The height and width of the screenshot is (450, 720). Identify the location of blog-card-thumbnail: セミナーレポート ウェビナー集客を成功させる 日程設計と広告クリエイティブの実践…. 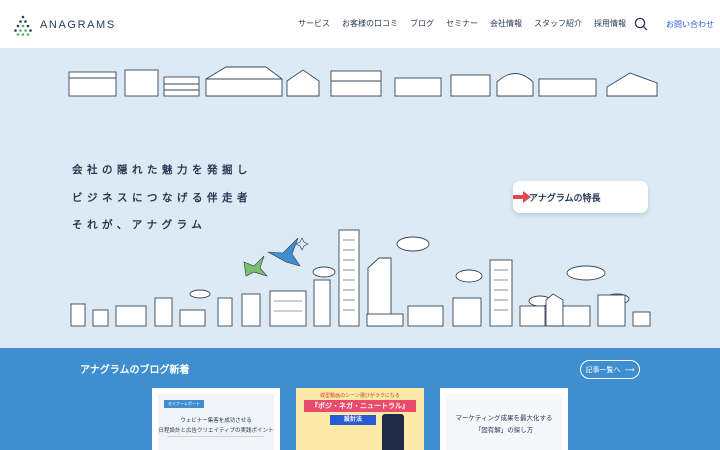
(216, 422).